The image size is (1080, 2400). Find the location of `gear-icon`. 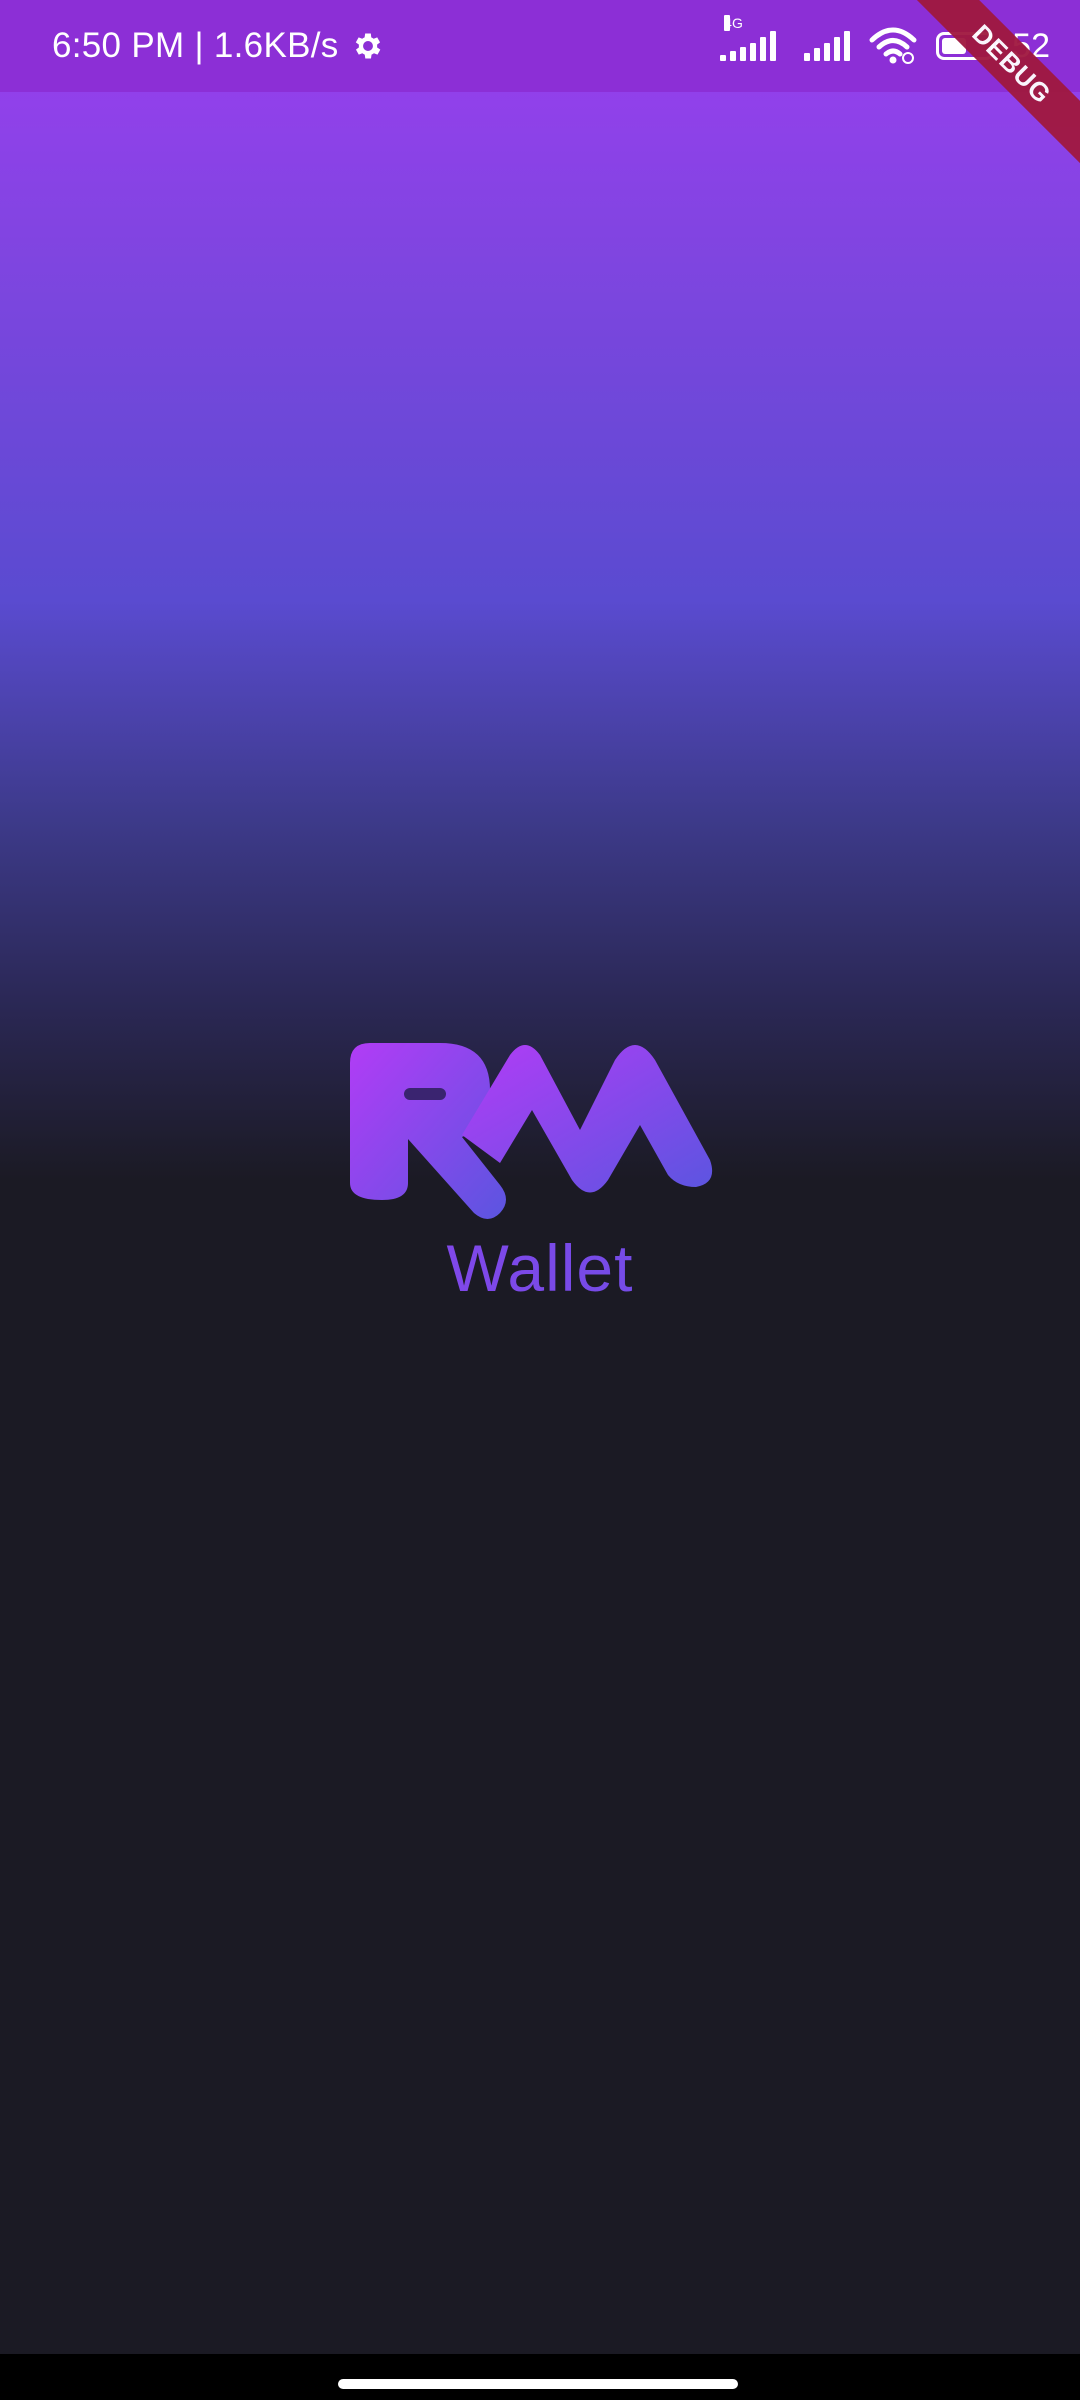

gear-icon is located at coordinates (367, 46).